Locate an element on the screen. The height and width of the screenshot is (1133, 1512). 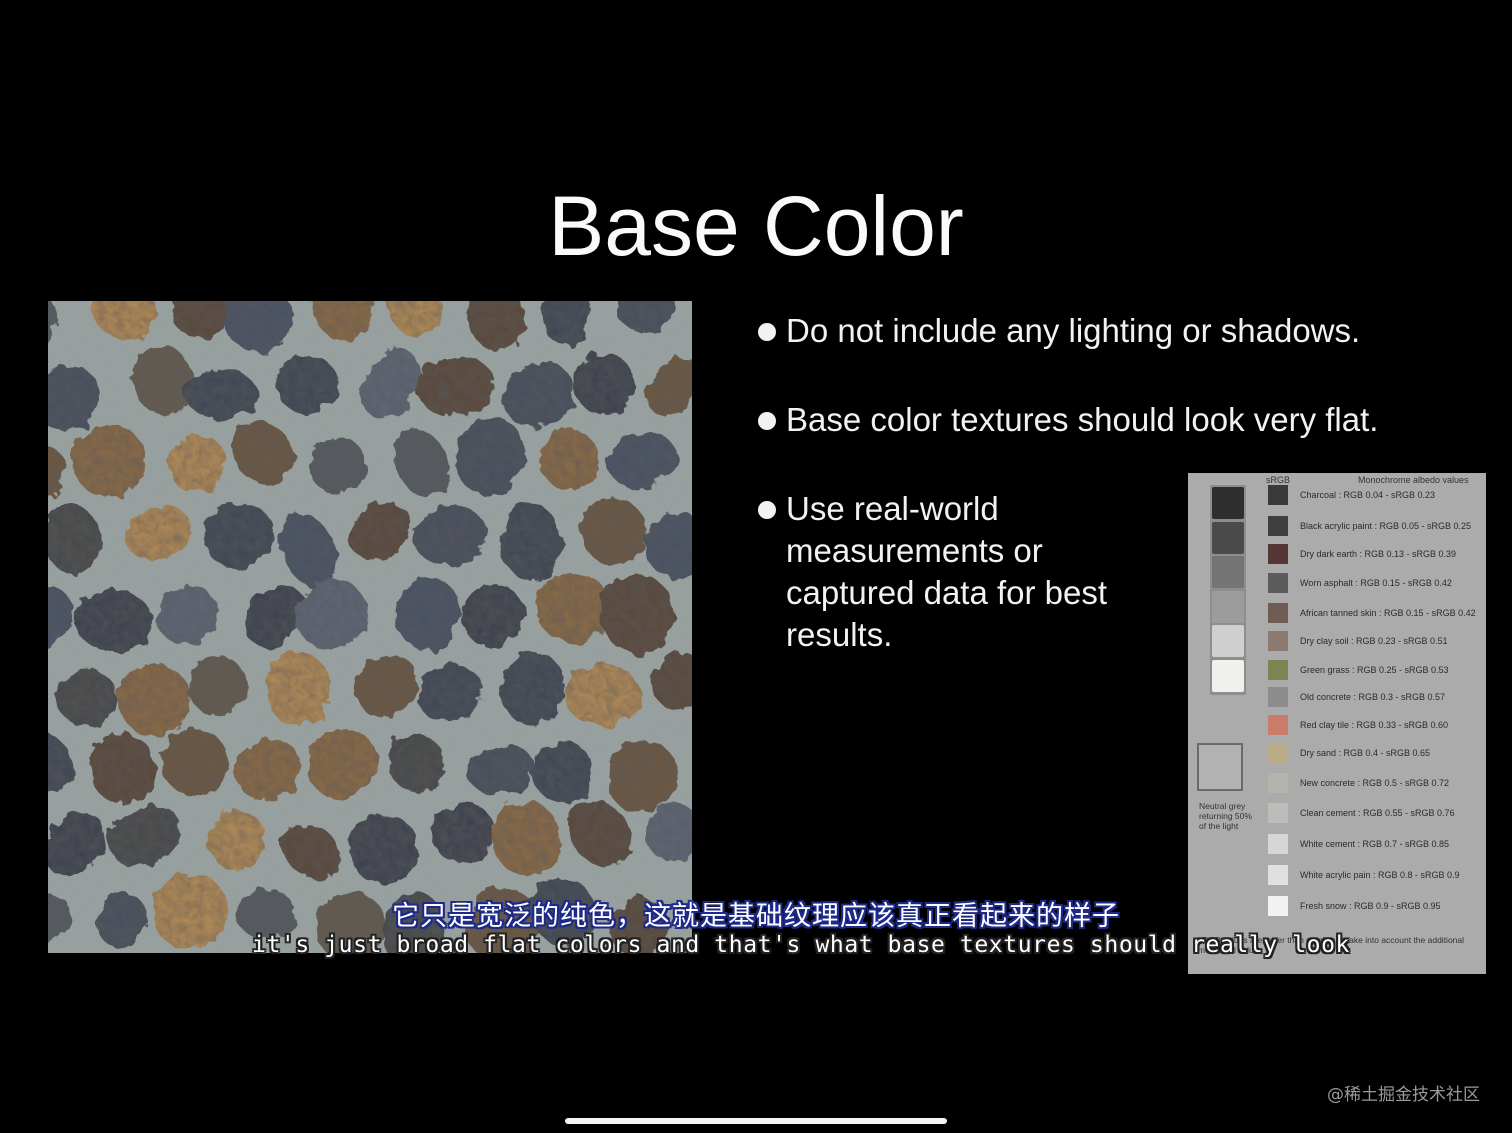
albedo-row: Old concrete : RGB 0.3 - sRGB 0.57 is located at coordinates (1356, 697).